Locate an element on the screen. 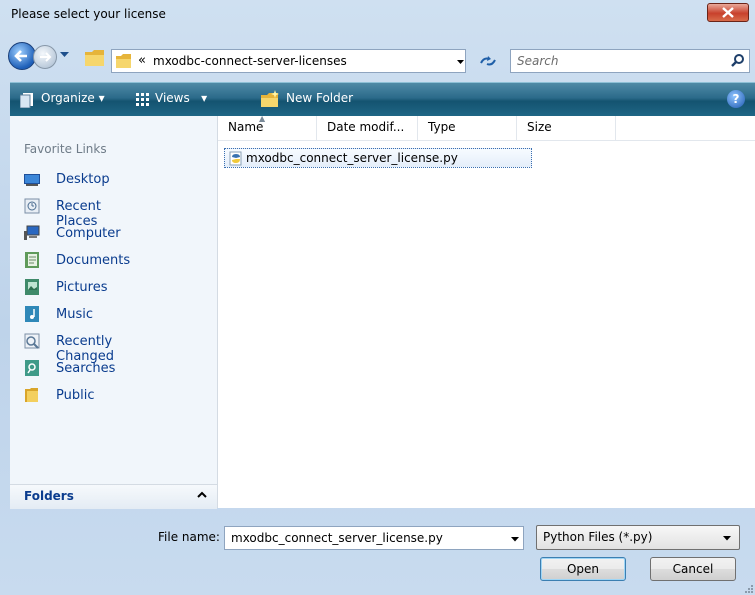 The height and width of the screenshot is (595, 755). favorite-link-label: Recently Changed is located at coordinates (85, 349).